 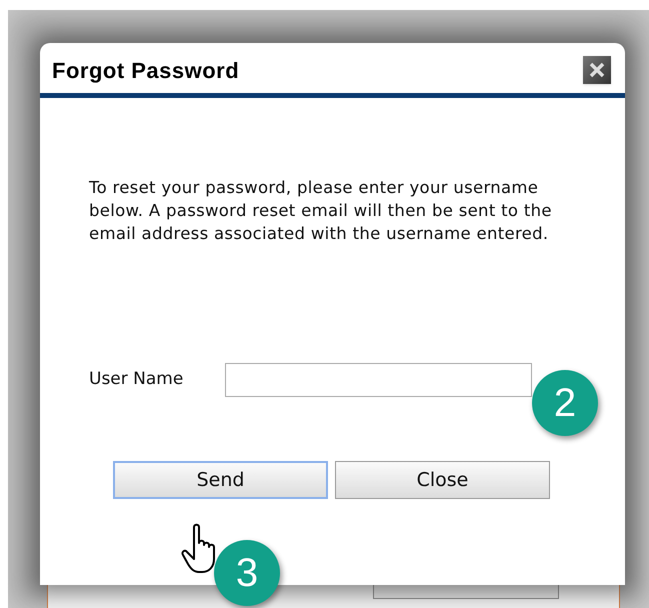 What do you see at coordinates (321, 211) in the screenshot?
I see `instructions-text: To reset your password, please enter your username below. A password reset email will then be sent to the email address associated with the username entered.` at bounding box center [321, 211].